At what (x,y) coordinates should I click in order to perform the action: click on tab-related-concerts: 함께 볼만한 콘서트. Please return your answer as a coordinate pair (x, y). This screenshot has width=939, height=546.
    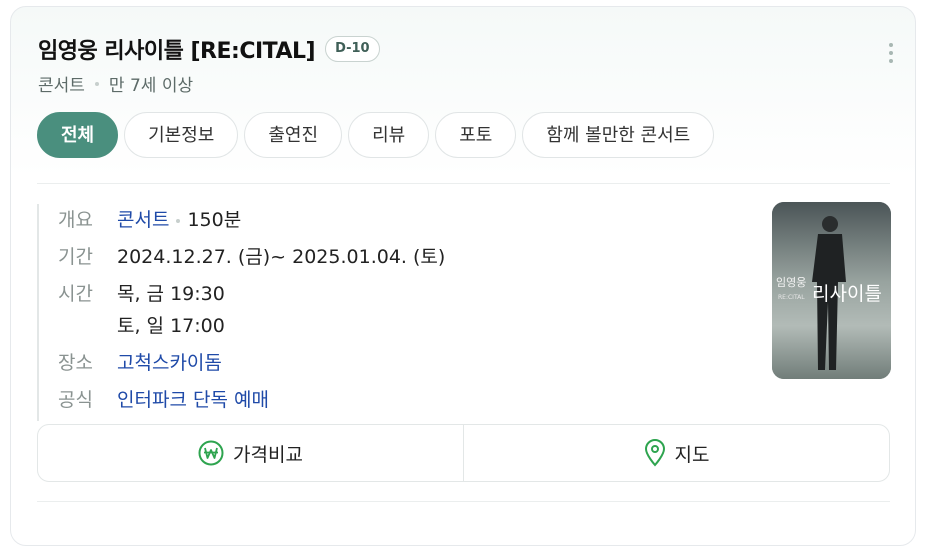
    Looking at the image, I should click on (618, 135).